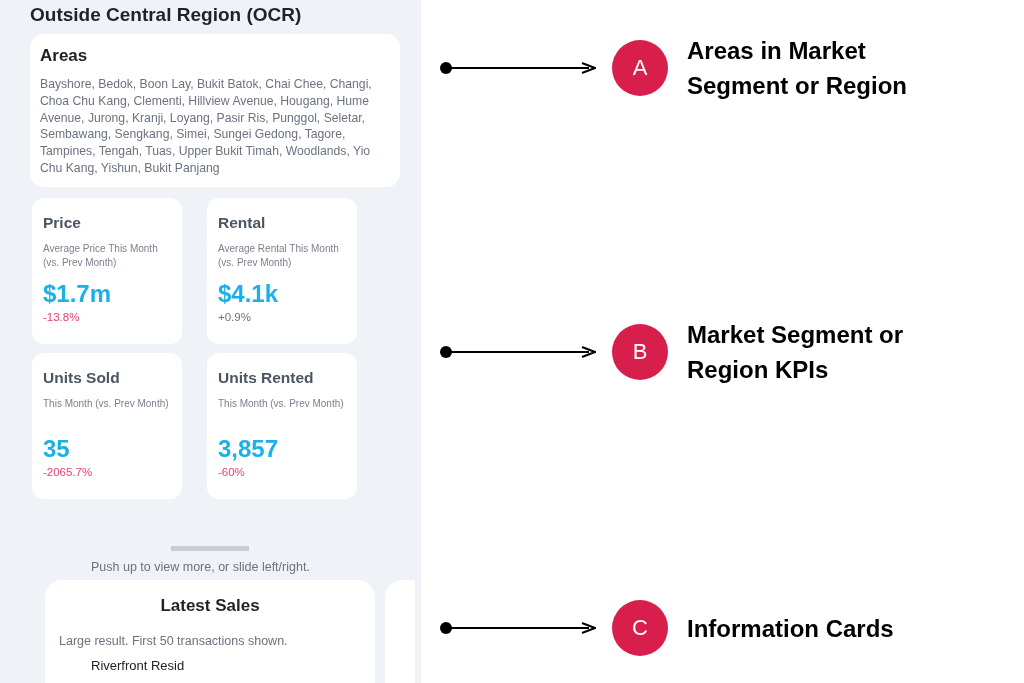 This screenshot has width=1024, height=683. What do you see at coordinates (791, 628) in the screenshot?
I see `annotation-label: Information Cards` at bounding box center [791, 628].